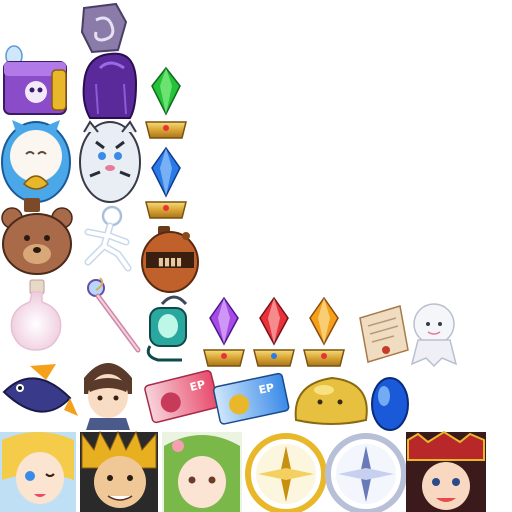 The image size is (512, 512). I want to click on running-stick-figure-icon, so click(108, 238).